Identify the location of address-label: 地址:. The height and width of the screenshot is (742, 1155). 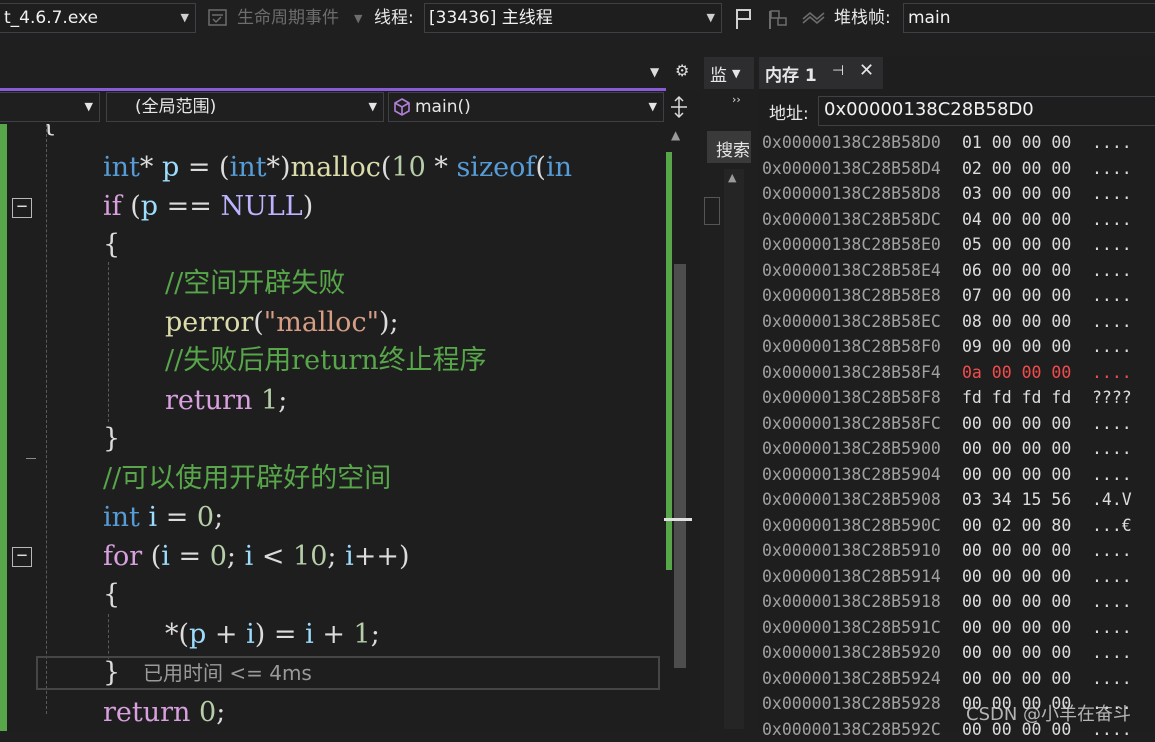
(789, 114).